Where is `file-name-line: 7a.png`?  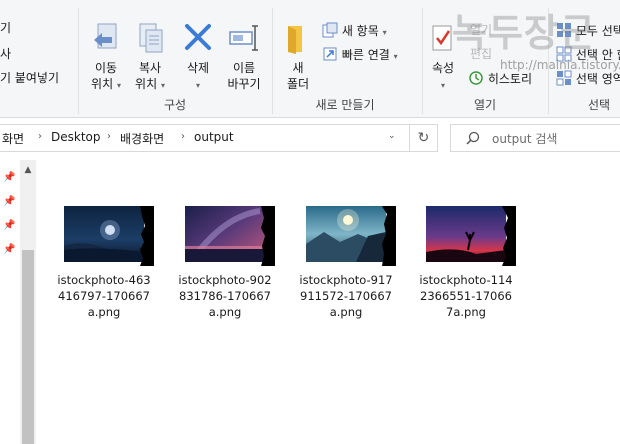
file-name-line: 7a.png is located at coordinates (466, 312).